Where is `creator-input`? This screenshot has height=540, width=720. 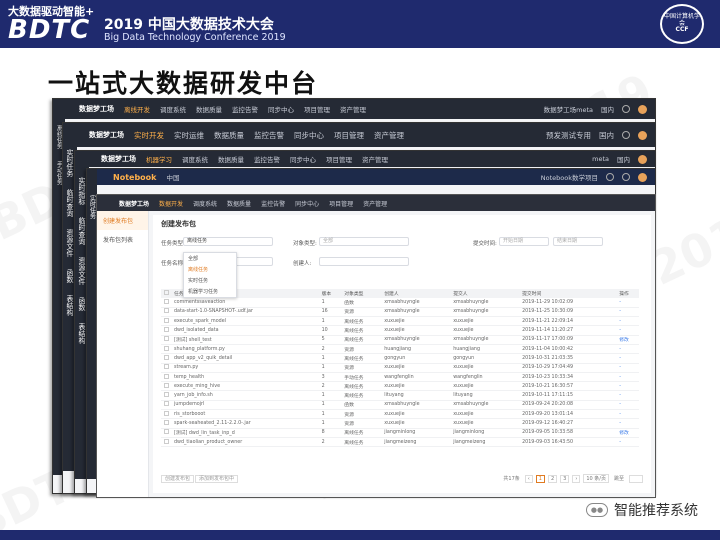
creator-input is located at coordinates (364, 261).